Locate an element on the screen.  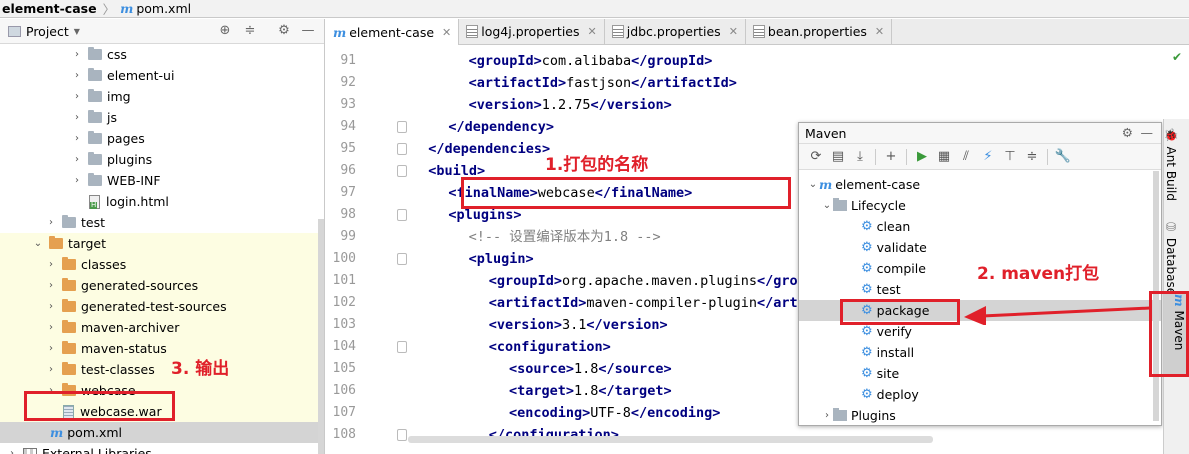
tree-item: › test is located at coordinates (162, 222).